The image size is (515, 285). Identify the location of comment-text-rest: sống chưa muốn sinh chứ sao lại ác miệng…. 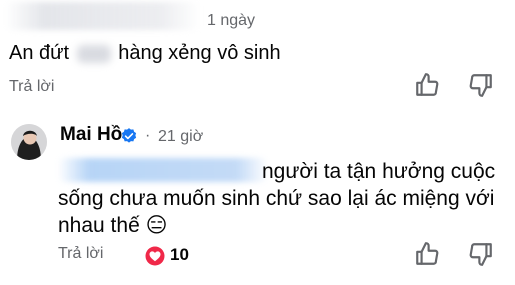
(276, 212).